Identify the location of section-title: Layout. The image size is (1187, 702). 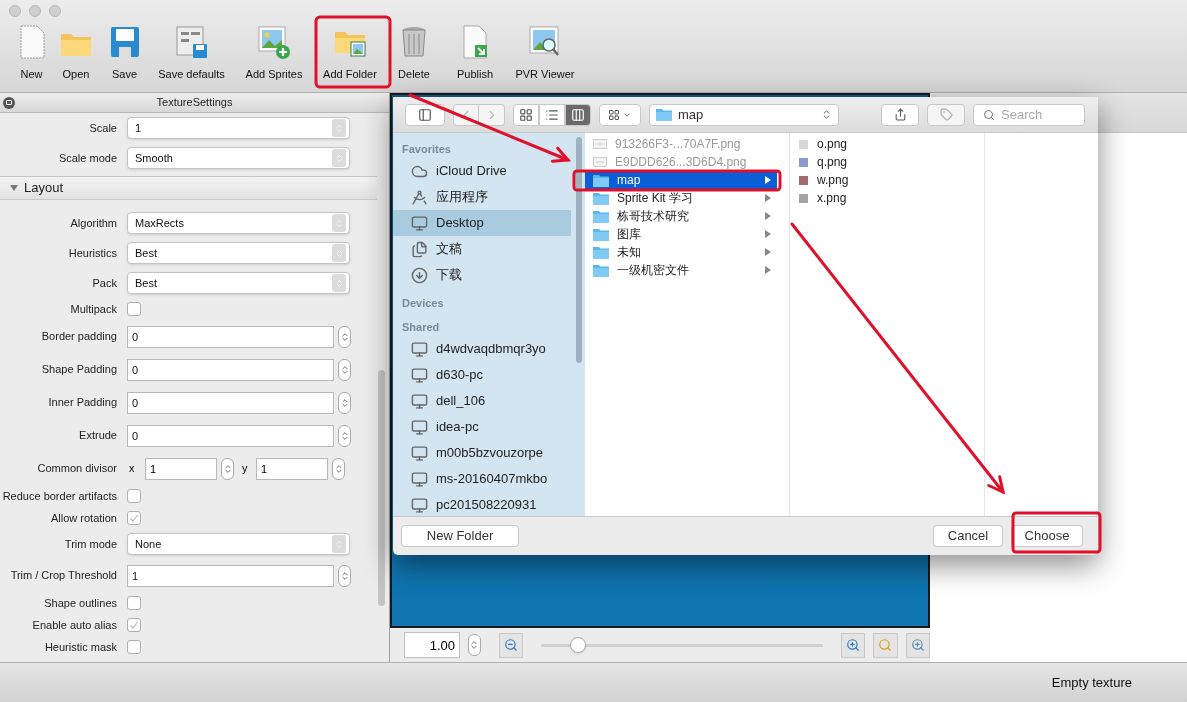
(44, 188).